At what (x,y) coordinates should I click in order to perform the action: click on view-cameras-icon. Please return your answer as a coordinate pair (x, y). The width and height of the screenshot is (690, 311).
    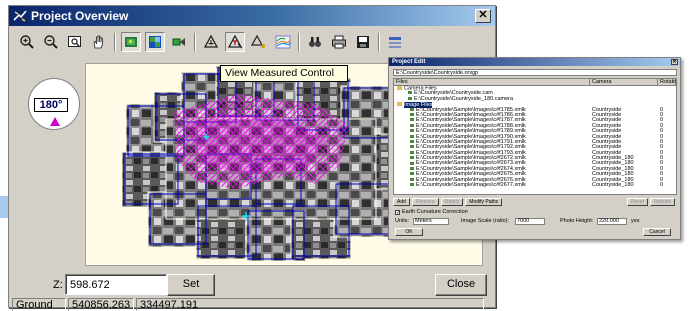
    Looking at the image, I should click on (178, 42).